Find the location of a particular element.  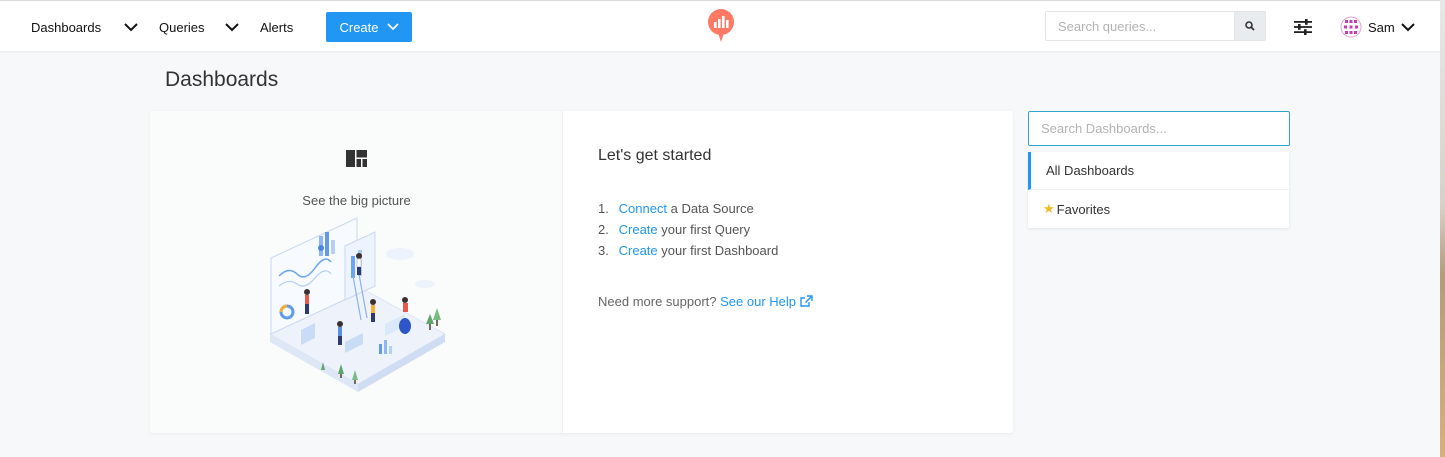

getting-started-title: Let's get started is located at coordinates (655, 155).